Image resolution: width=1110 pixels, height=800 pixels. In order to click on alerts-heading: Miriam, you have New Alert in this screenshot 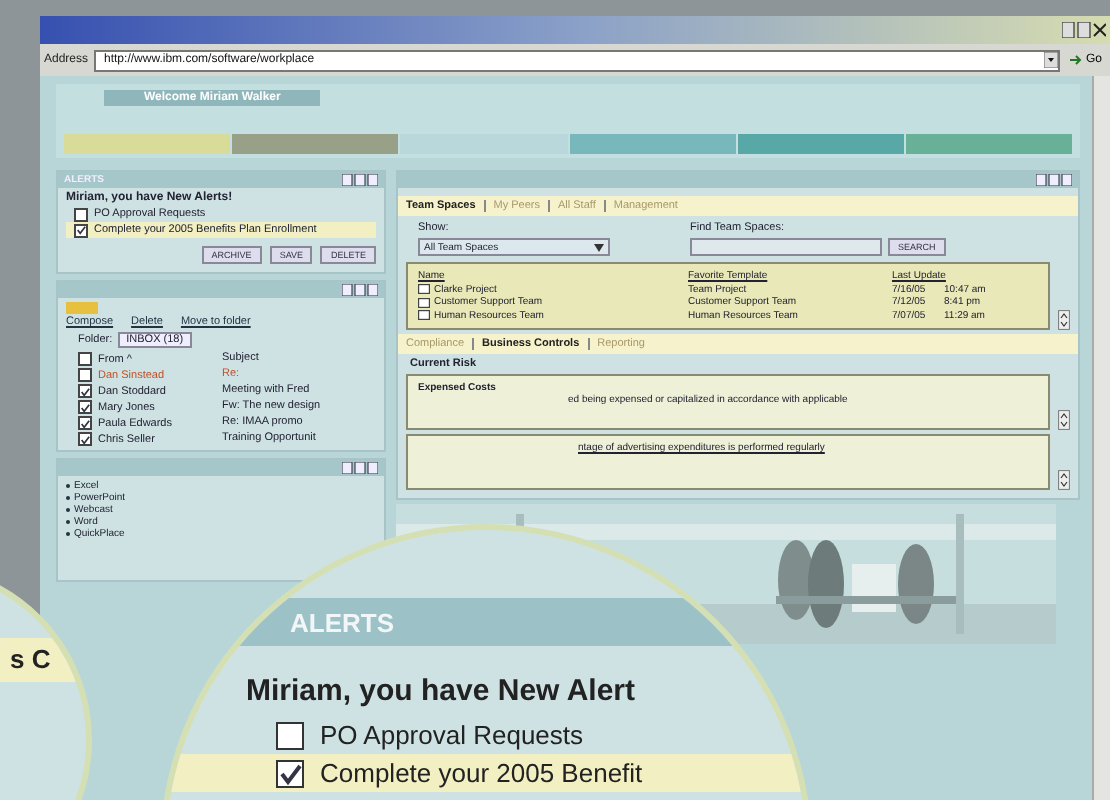, I will do `click(441, 692)`.